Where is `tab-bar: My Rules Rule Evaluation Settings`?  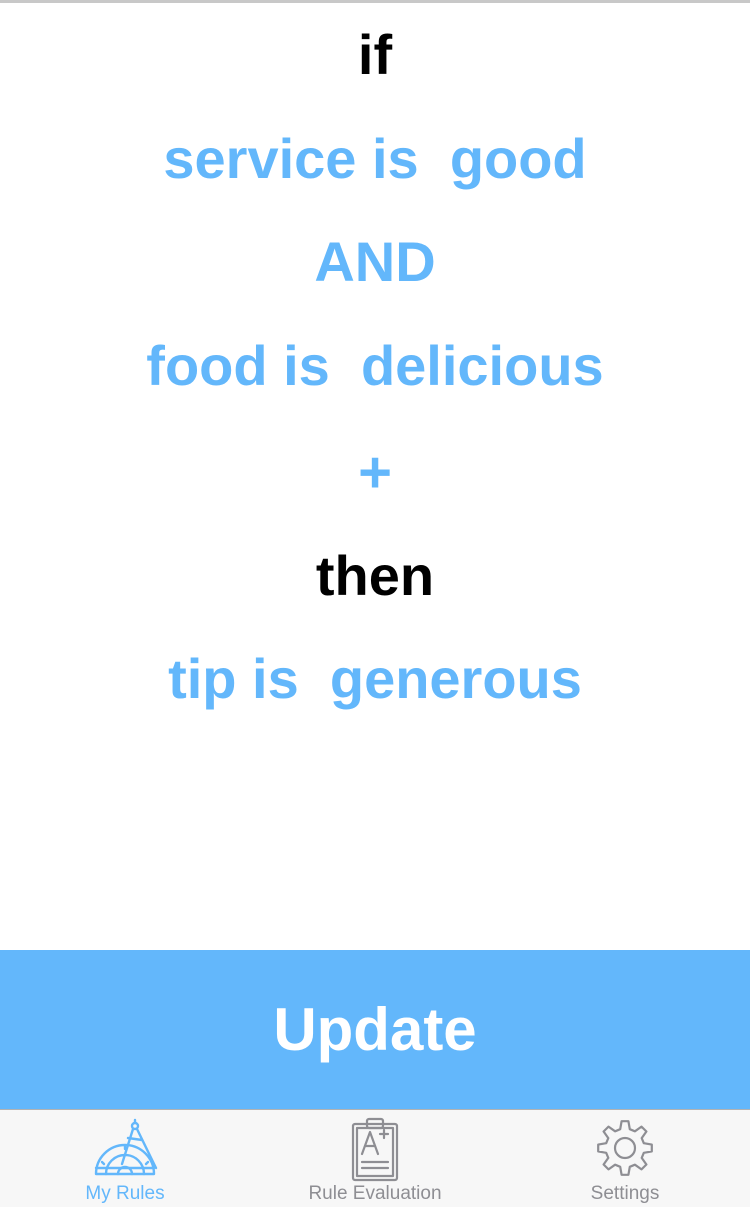 tab-bar: My Rules Rule Evaluation Settings is located at coordinates (375, 1158).